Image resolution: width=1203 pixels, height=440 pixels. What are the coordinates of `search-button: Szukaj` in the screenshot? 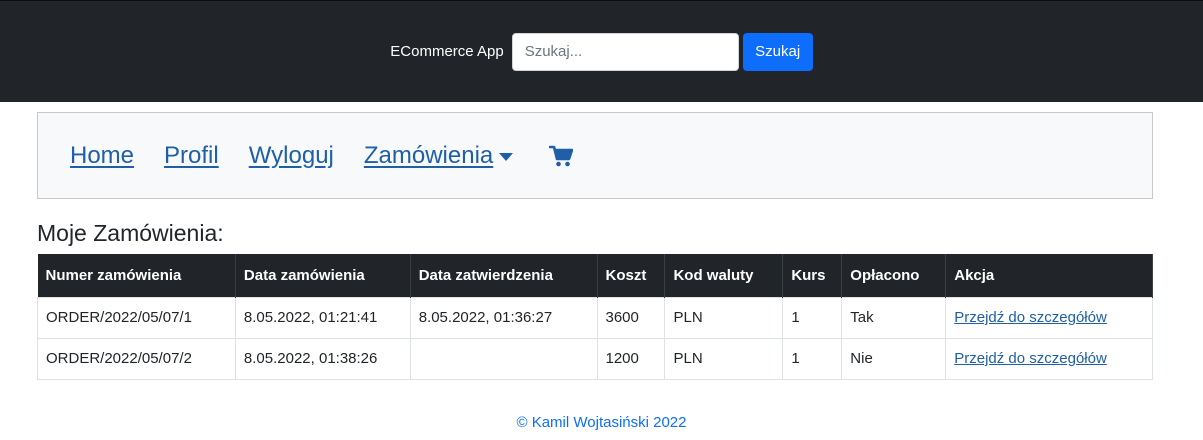 It's located at (777, 51).